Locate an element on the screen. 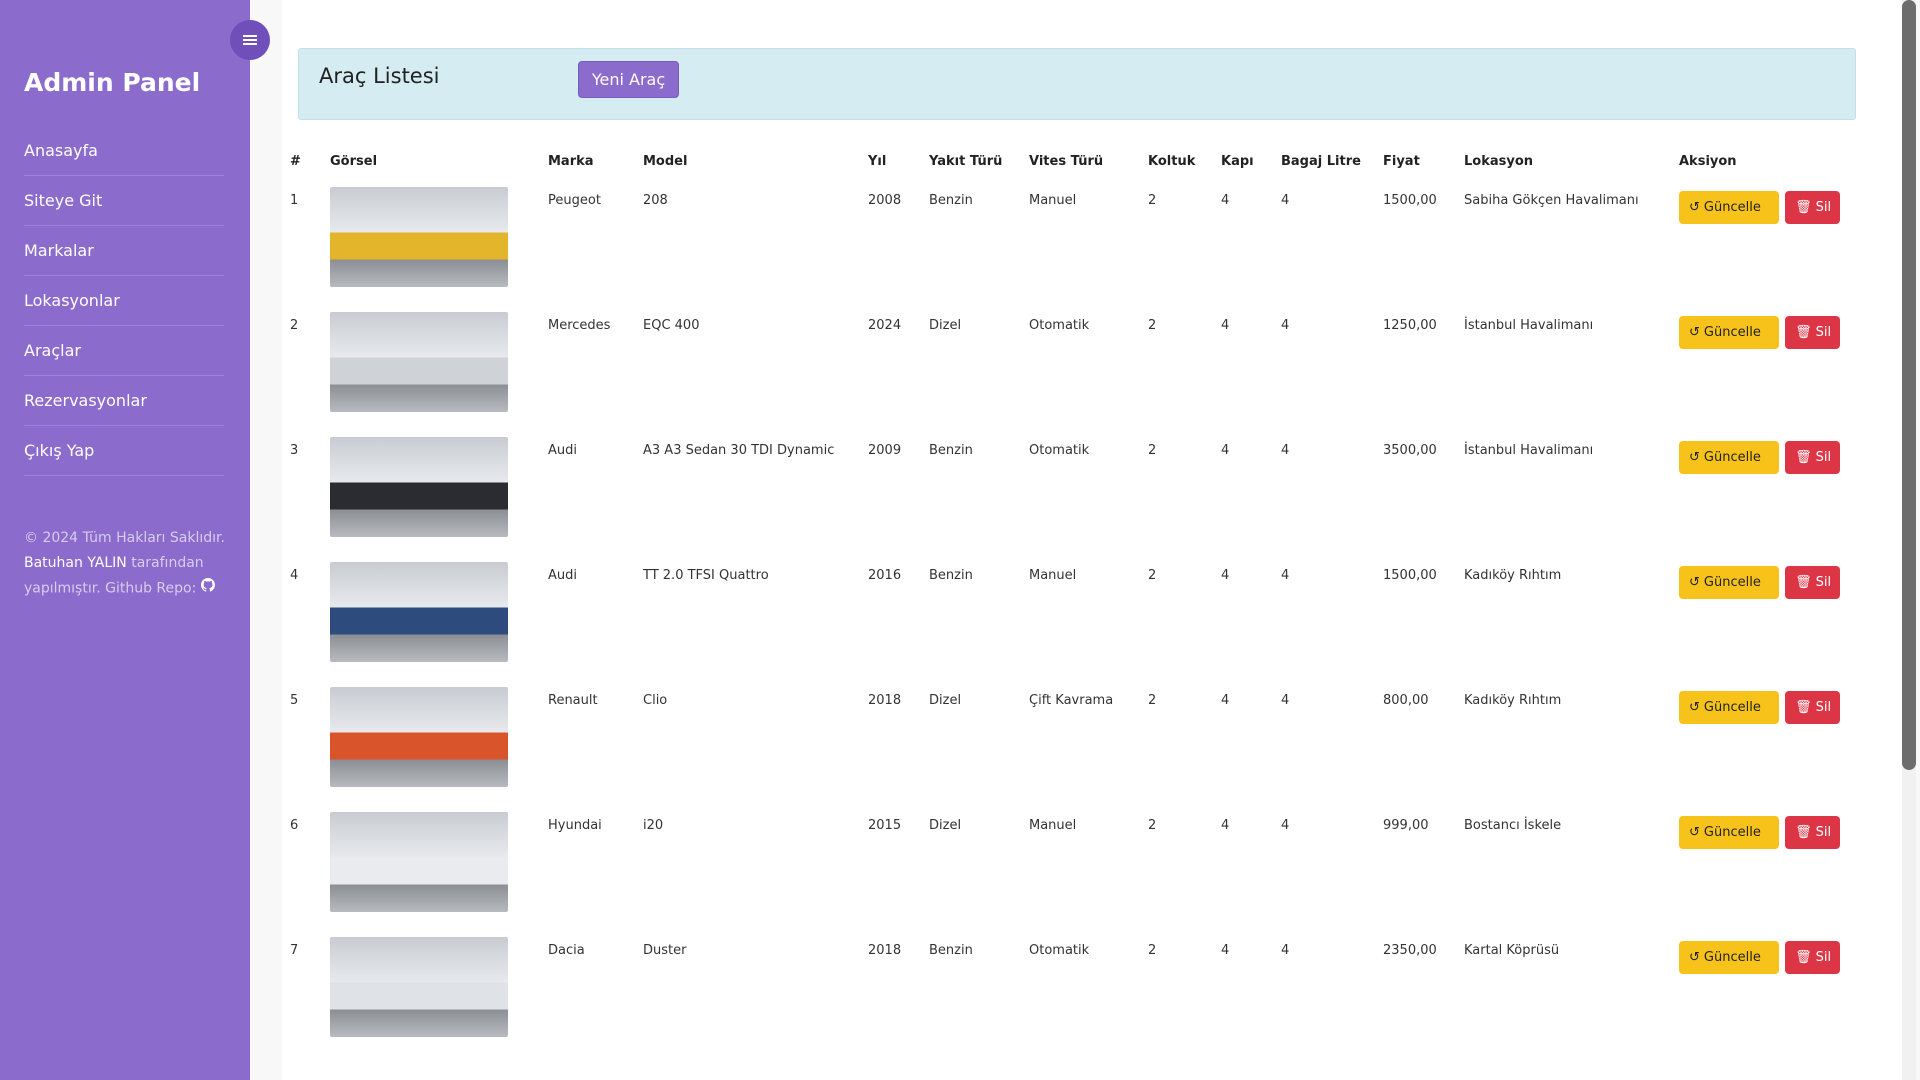 The image size is (1920, 1080). cell-model: EQC 400 is located at coordinates (671, 325).